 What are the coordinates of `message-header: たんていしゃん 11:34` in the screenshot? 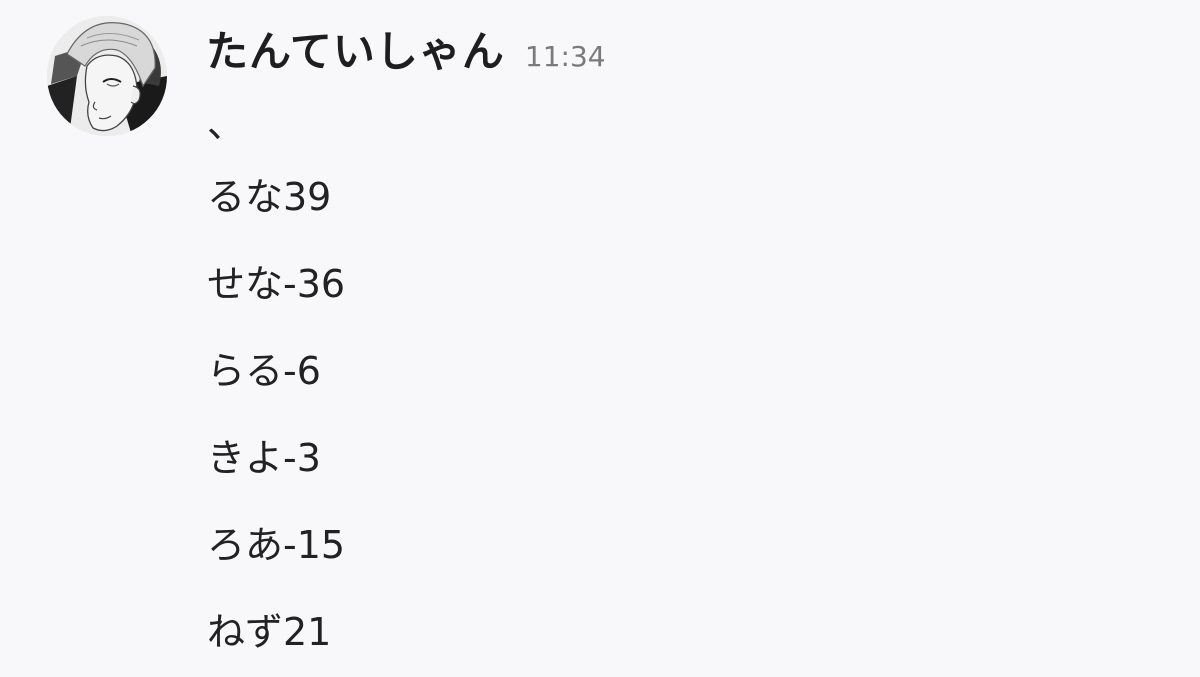 It's located at (406, 48).